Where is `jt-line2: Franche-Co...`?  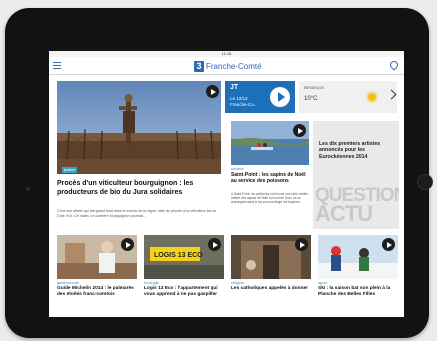 jt-line2: Franche-Co... is located at coordinates (244, 104).